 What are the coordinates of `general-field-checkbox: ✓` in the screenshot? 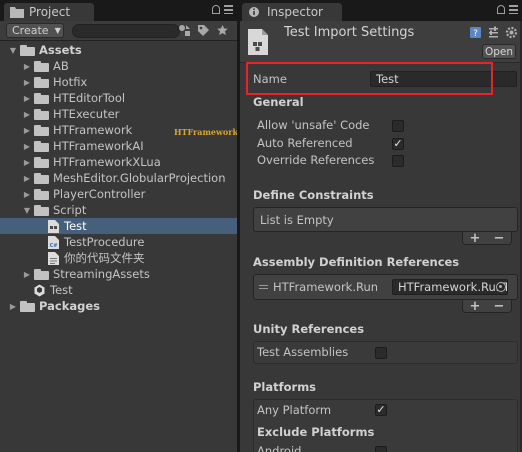 It's located at (398, 144).